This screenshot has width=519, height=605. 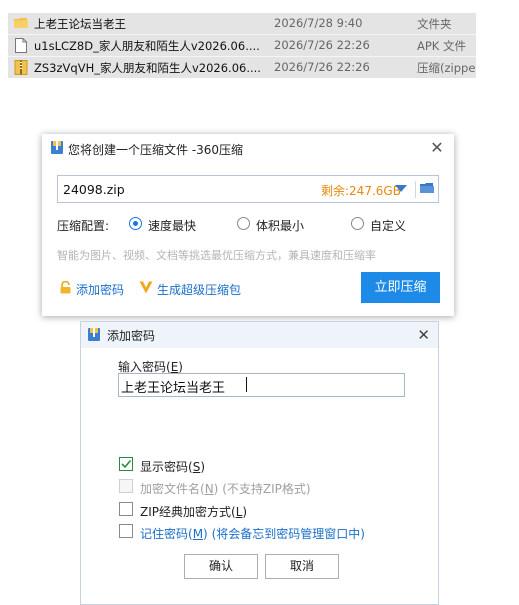 I want to click on radio-custom-label: 自定义, so click(x=388, y=225).